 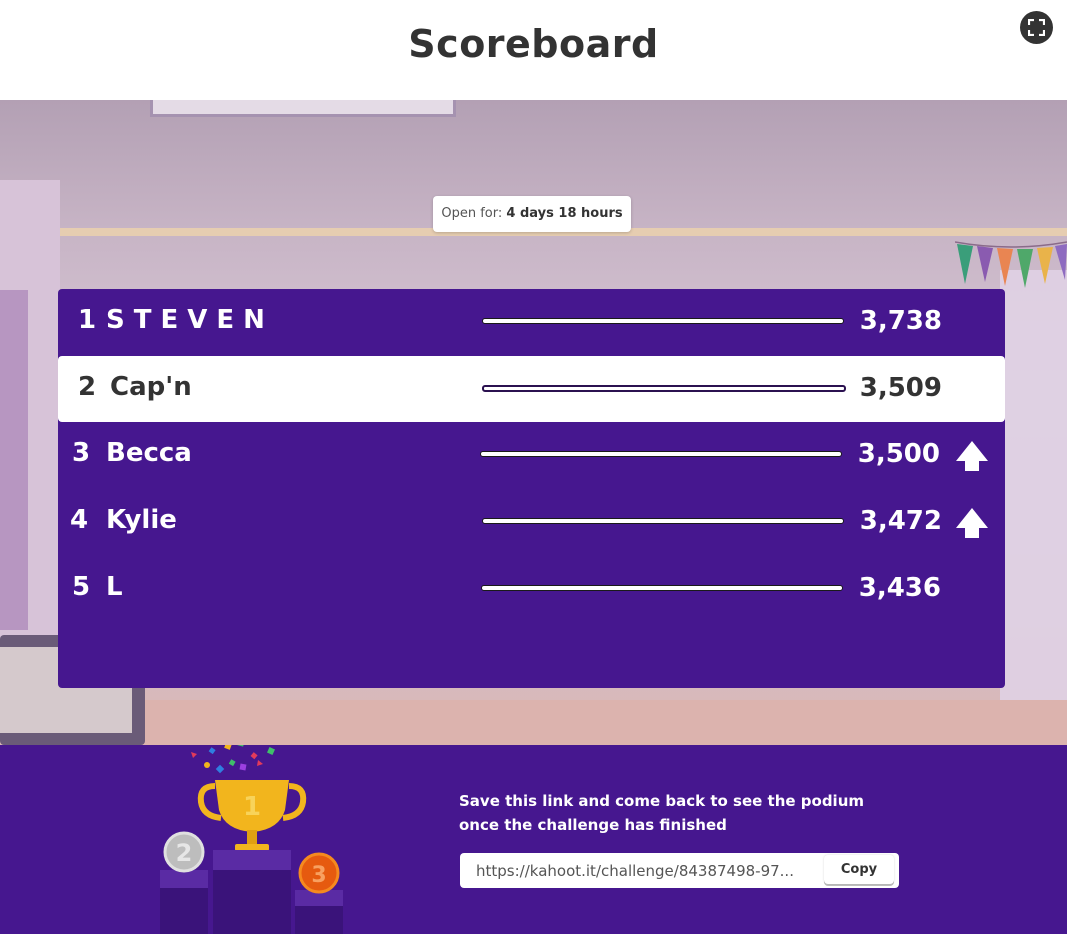 I want to click on player-name: STEVEN, so click(x=190, y=320).